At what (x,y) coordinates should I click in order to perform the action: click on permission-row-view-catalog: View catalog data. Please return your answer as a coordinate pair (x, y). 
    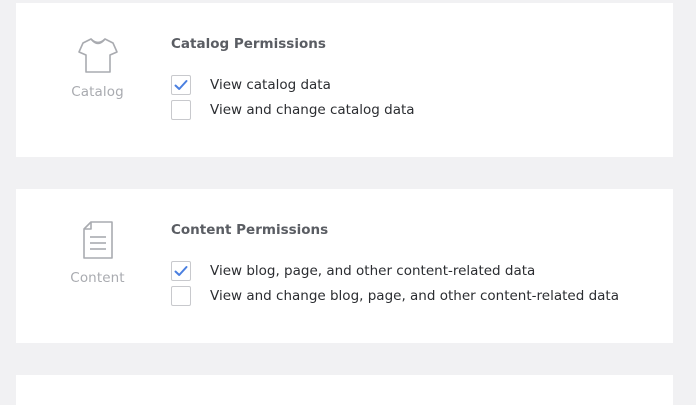
    Looking at the image, I should click on (251, 85).